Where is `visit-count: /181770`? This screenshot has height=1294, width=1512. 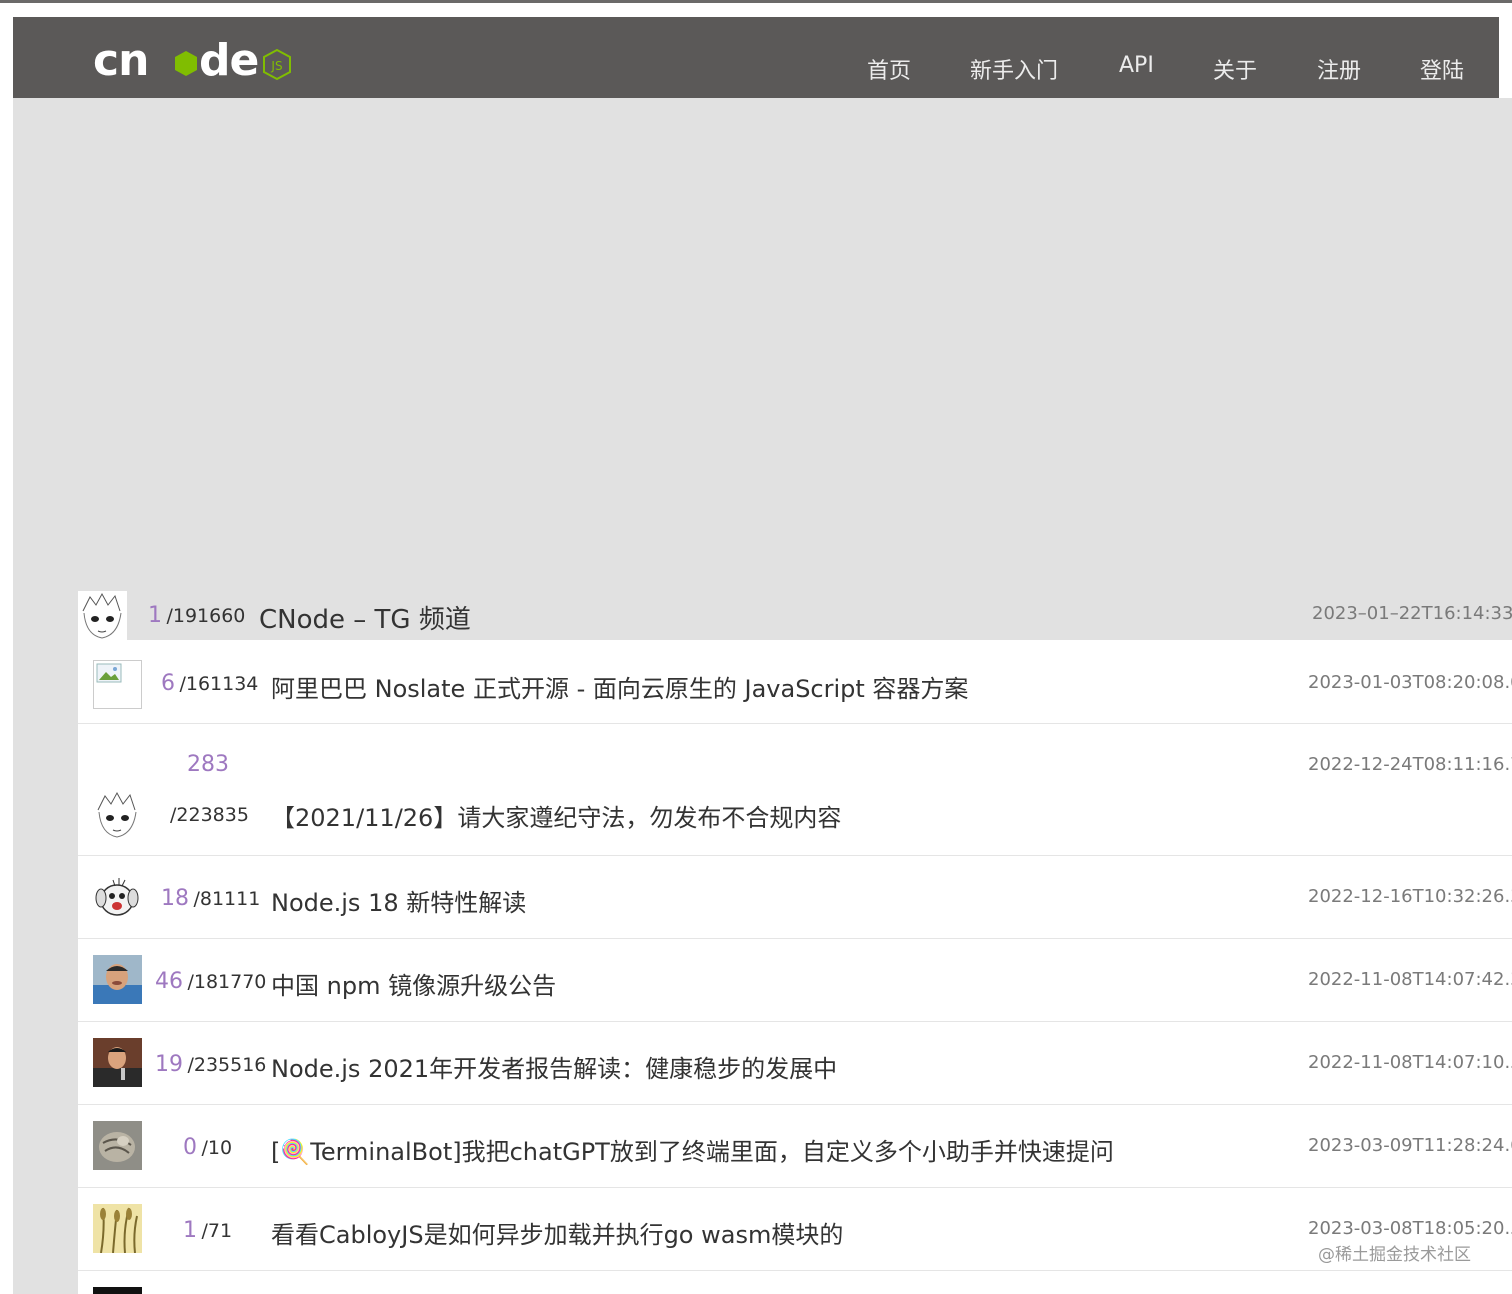
visit-count: /181770 is located at coordinates (227, 982).